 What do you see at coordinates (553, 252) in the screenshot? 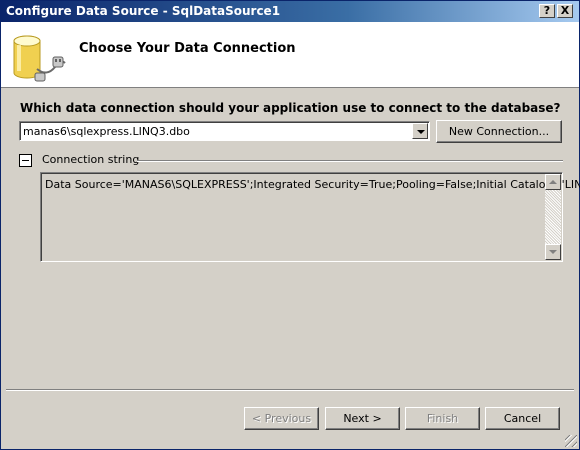
I see `scroll-down-icon` at bounding box center [553, 252].